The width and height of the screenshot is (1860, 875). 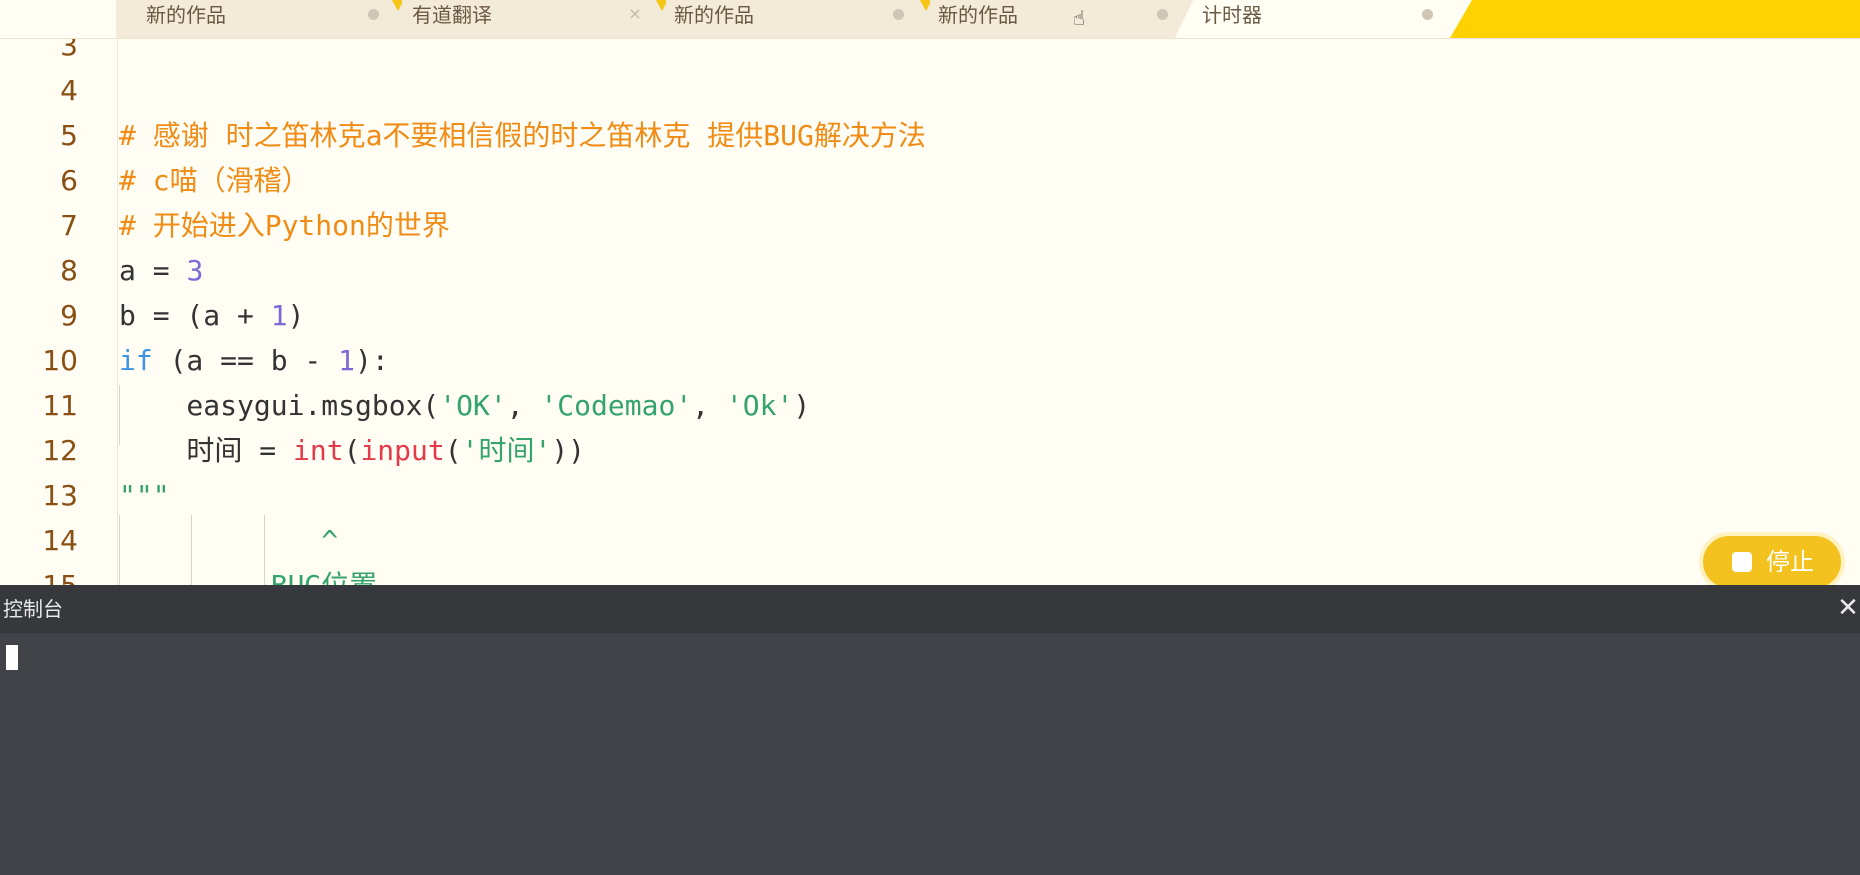 I want to click on code-text: a = 3, so click(x=161, y=270).